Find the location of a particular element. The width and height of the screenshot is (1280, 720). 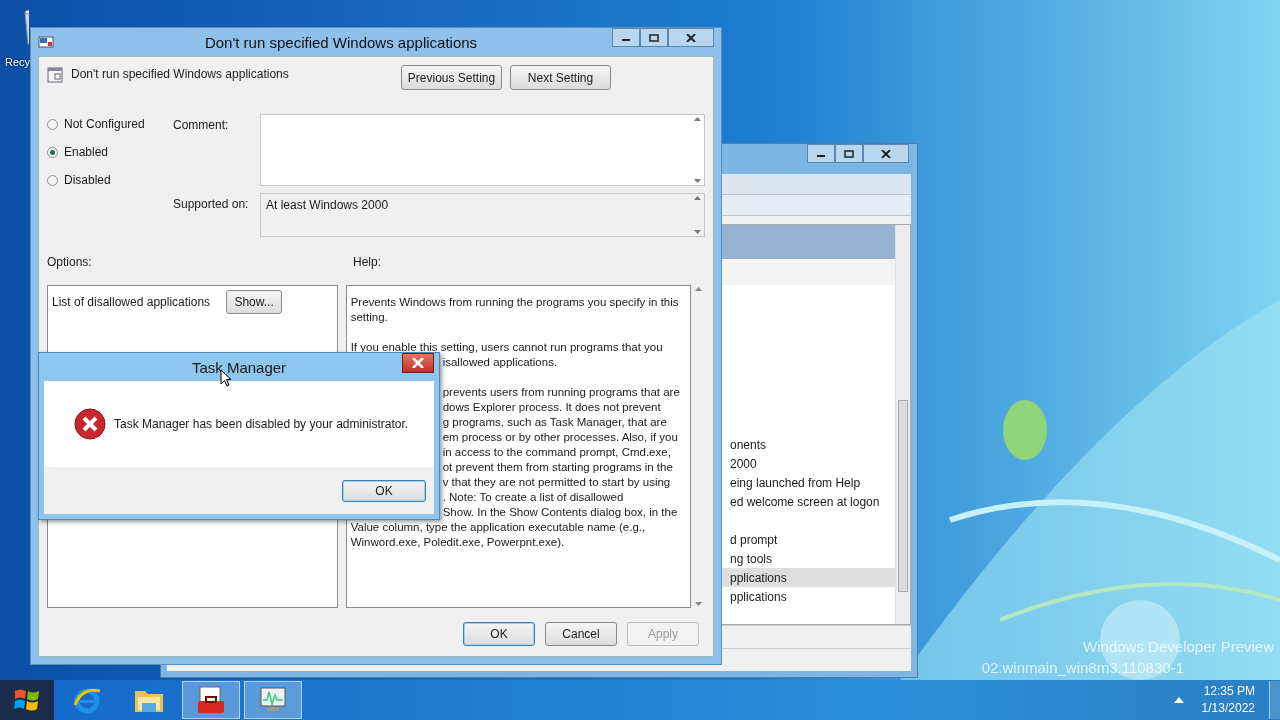

taskbar-button is located at coordinates (211, 700).